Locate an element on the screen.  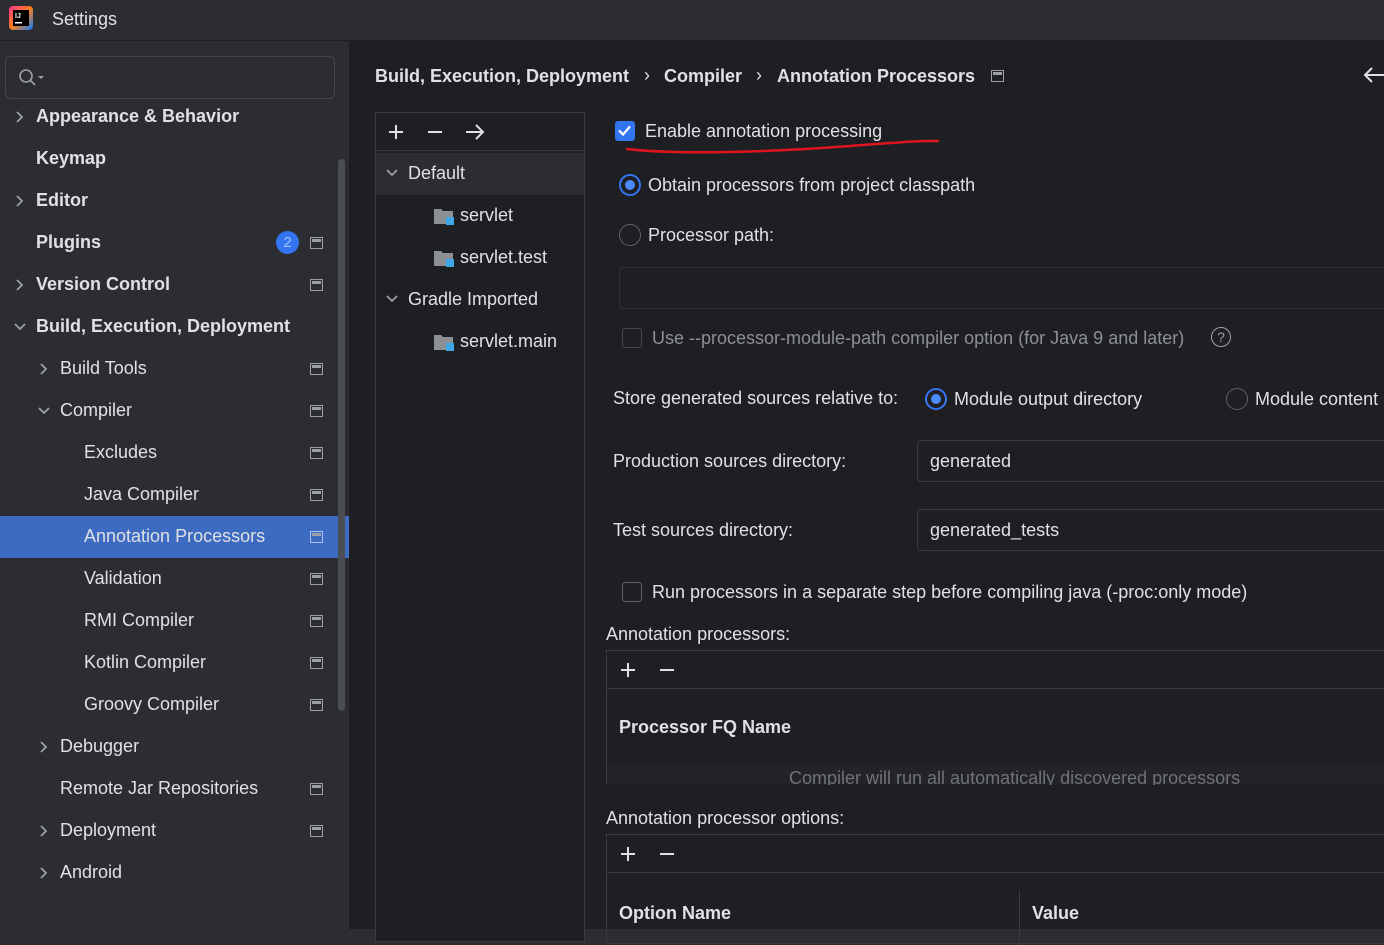
move-right-arrow-icon is located at coordinates (475, 132).